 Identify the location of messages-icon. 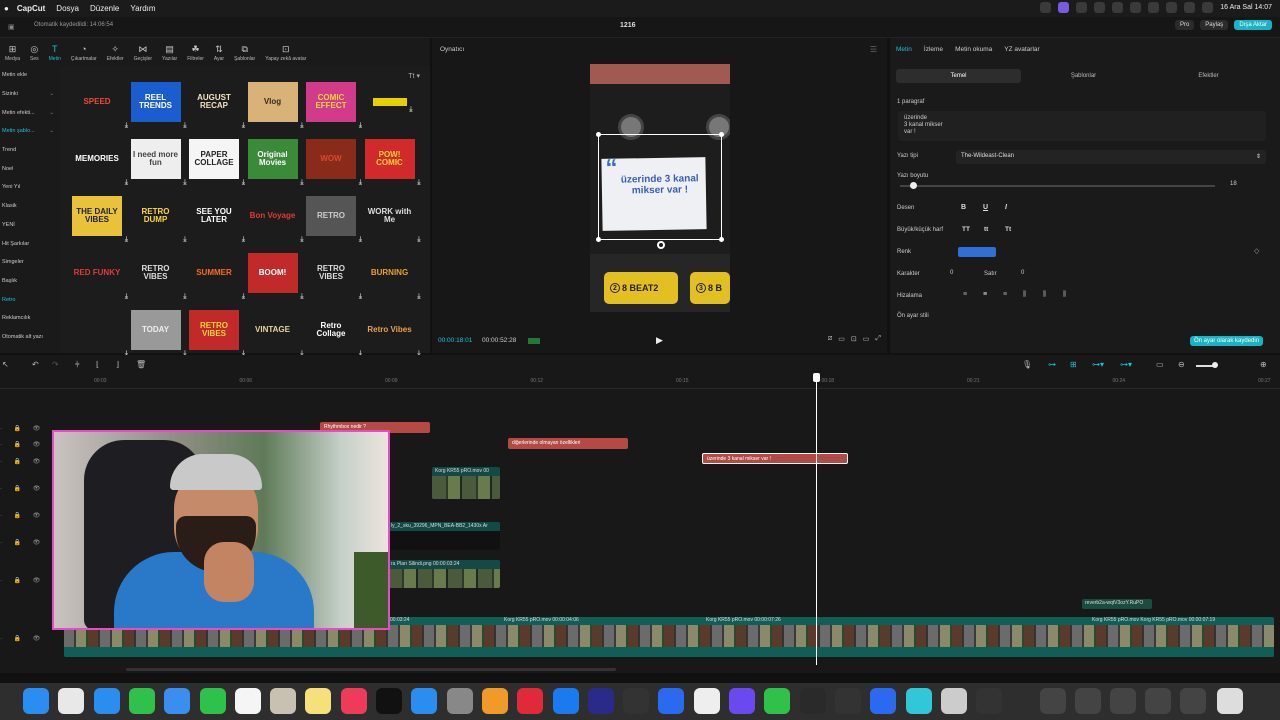
(141, 701).